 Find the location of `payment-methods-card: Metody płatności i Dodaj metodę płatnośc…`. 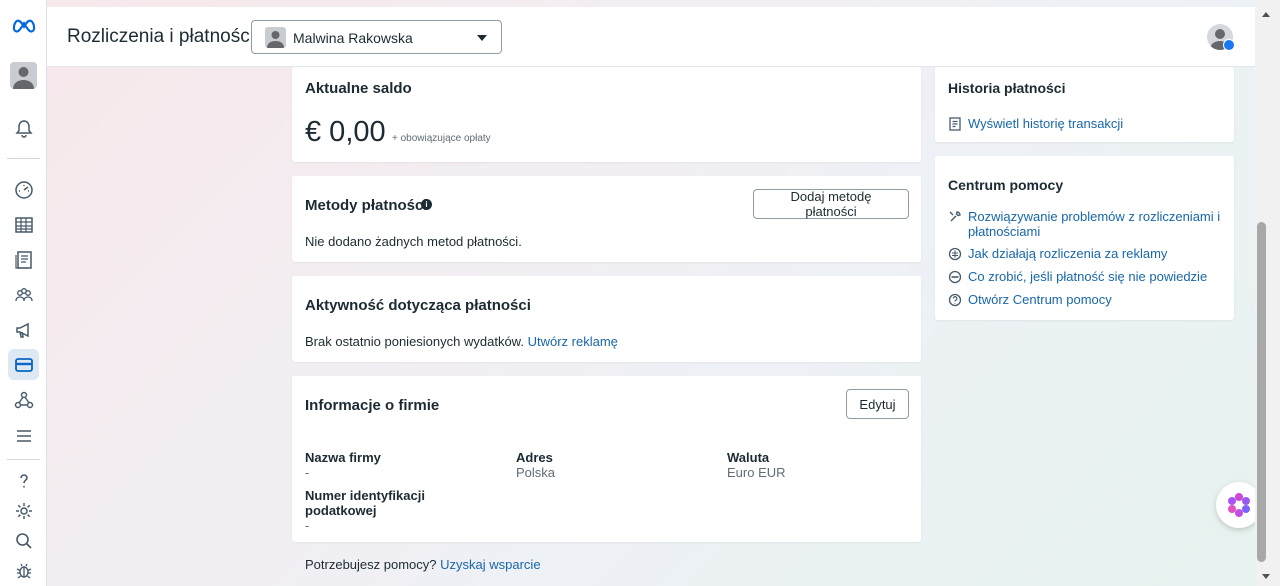

payment-methods-card: Metody płatności i Dodaj metodę płatnośc… is located at coordinates (606, 219).